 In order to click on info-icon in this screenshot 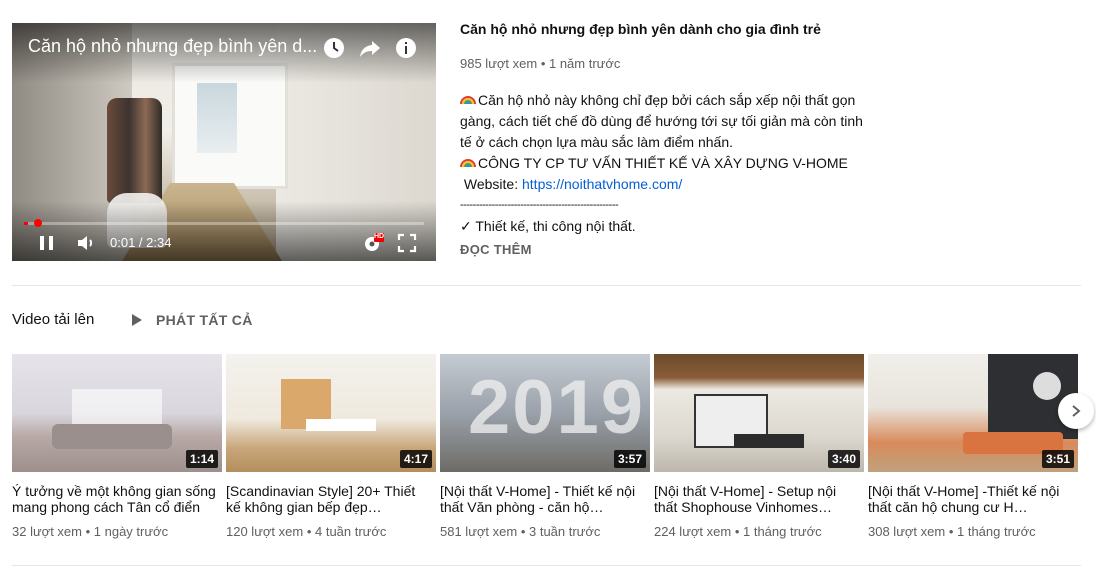, I will do `click(406, 48)`.